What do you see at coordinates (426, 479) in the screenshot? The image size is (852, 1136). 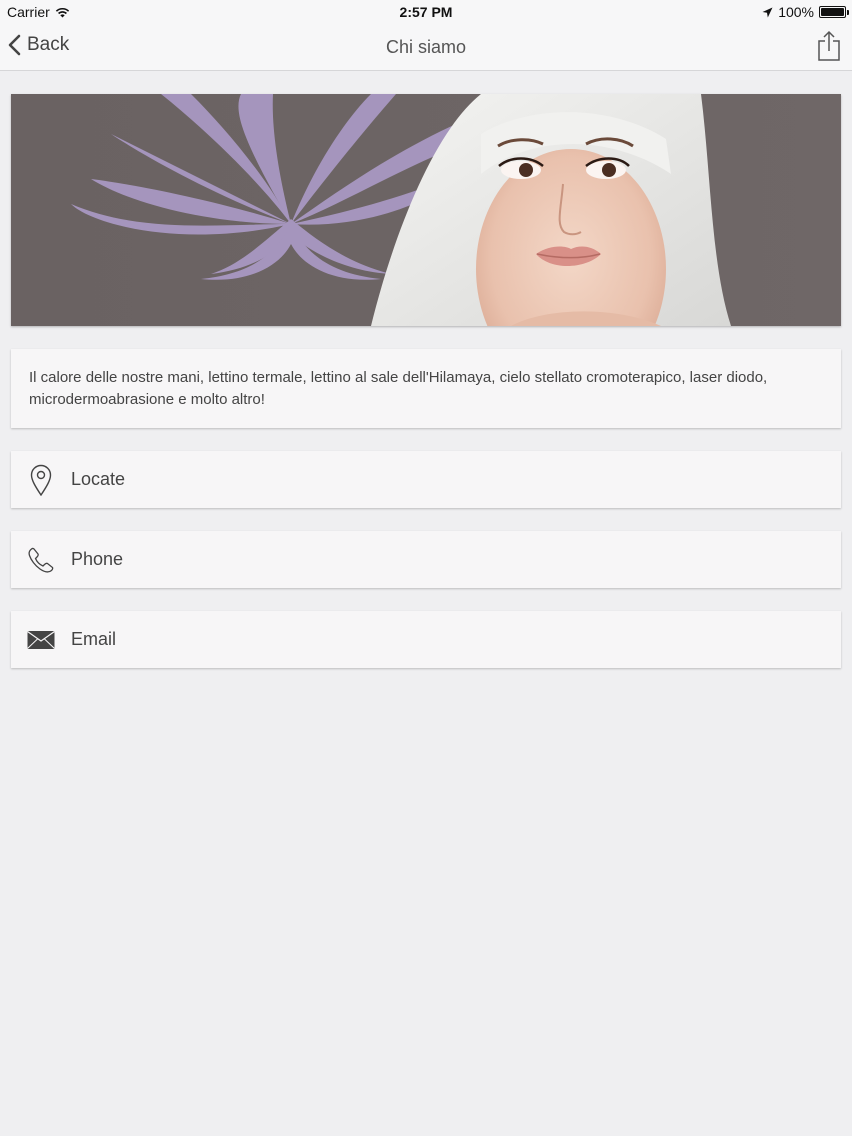 I see `locate-button: Locate` at bounding box center [426, 479].